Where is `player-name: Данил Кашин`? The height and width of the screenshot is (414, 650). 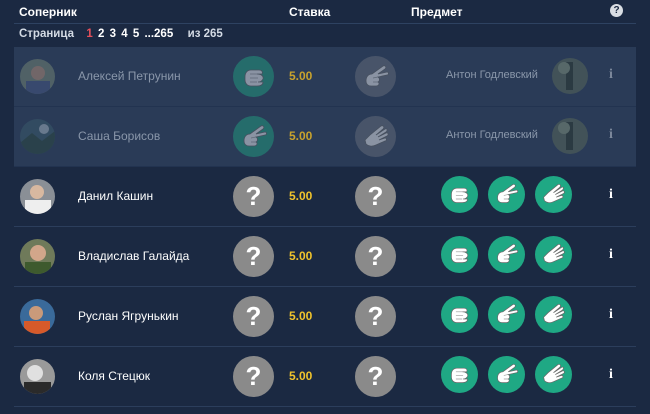 player-name: Данил Кашин is located at coordinates (116, 196).